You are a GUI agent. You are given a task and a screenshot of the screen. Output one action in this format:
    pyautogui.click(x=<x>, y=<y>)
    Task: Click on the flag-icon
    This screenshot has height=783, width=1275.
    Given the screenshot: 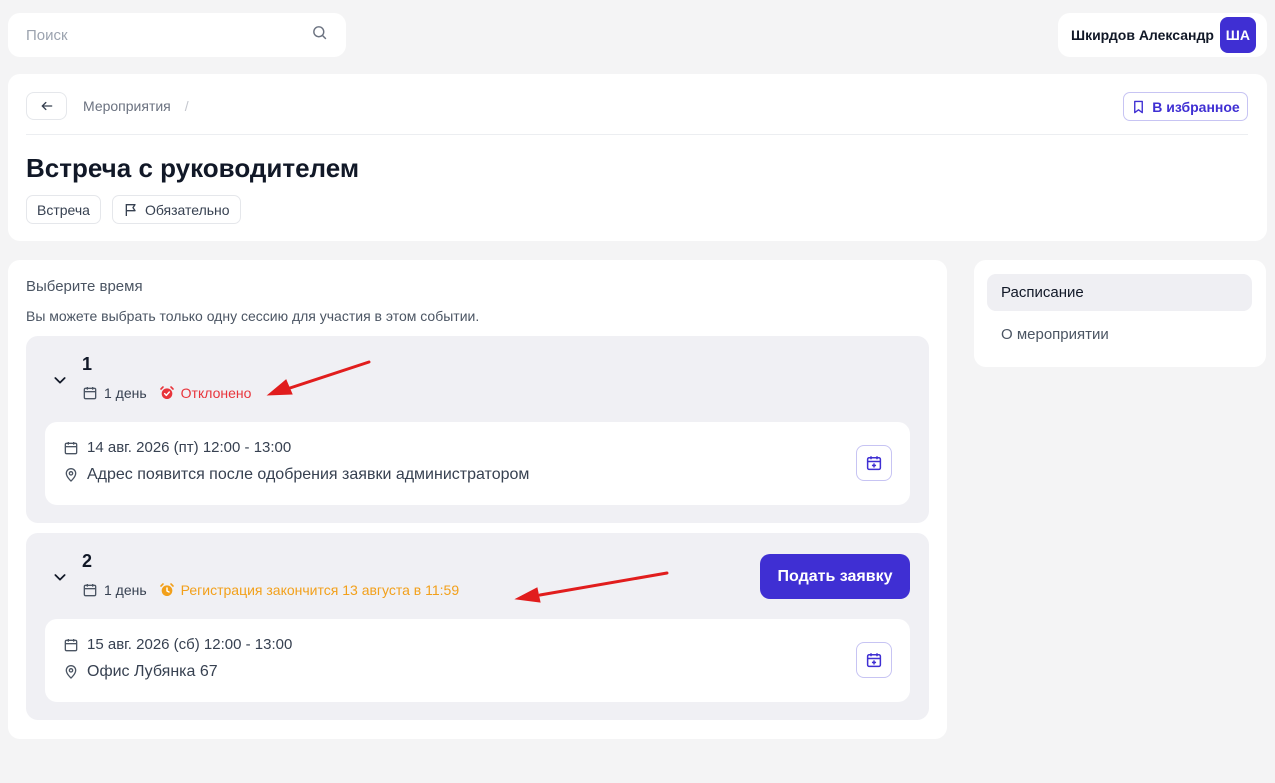 What is the action you would take?
    pyautogui.click(x=130, y=209)
    